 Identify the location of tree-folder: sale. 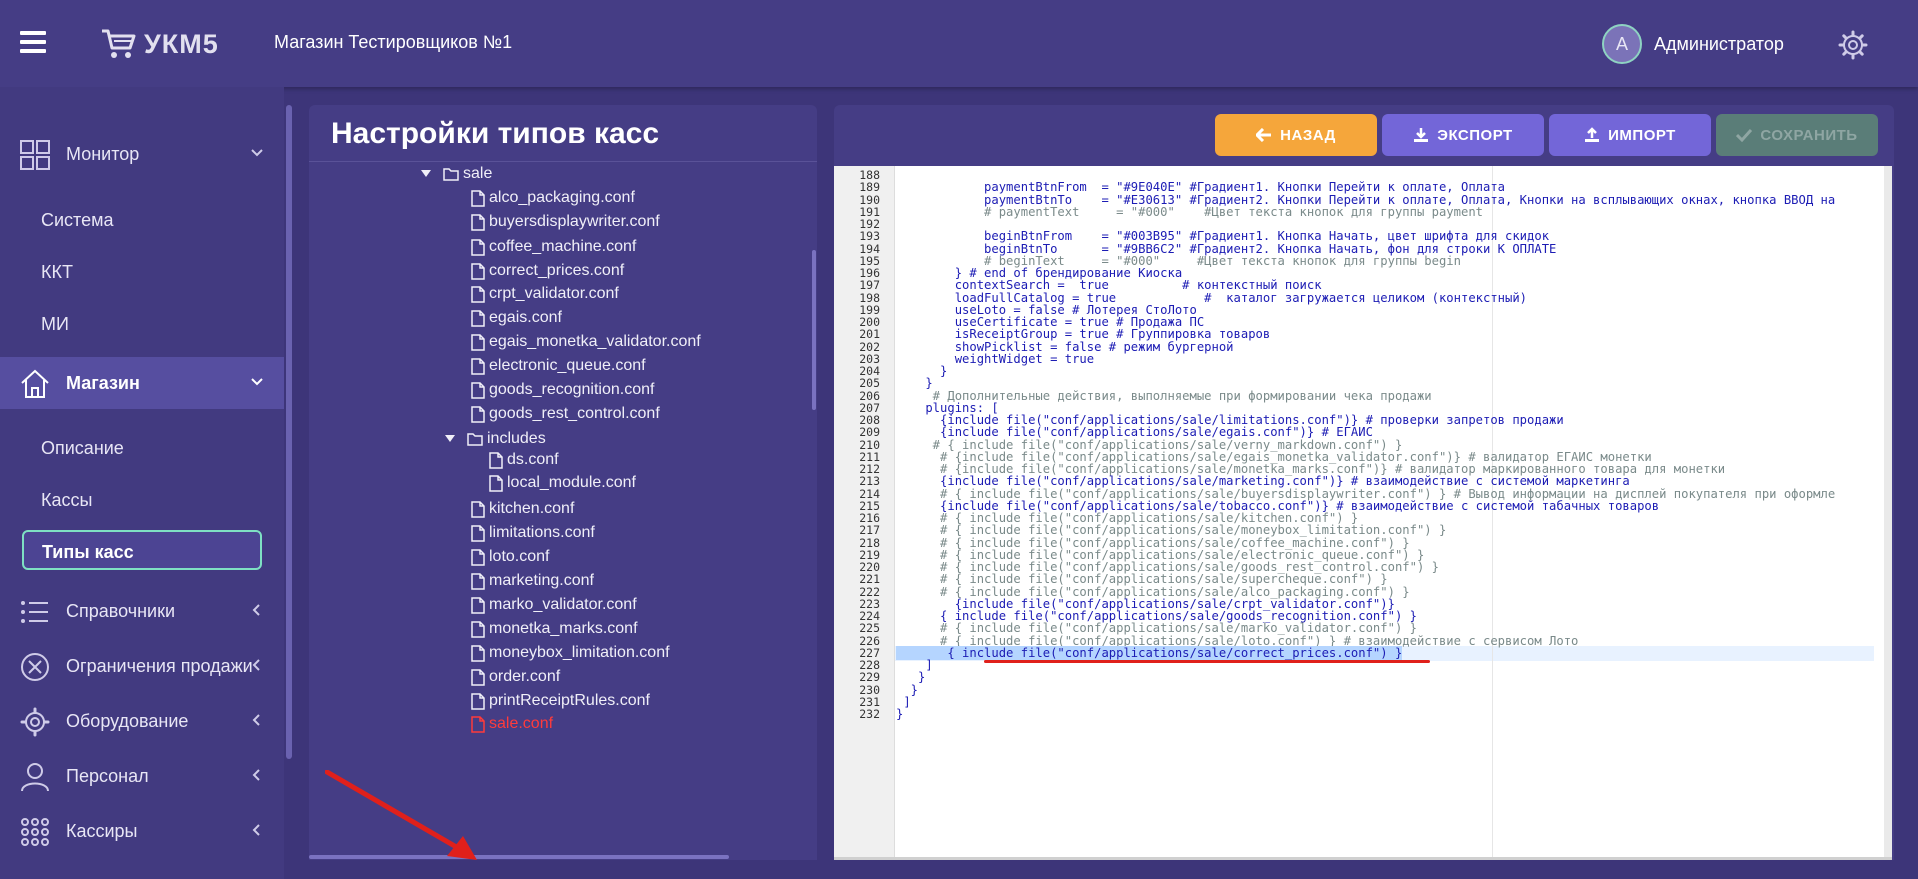
(456, 174).